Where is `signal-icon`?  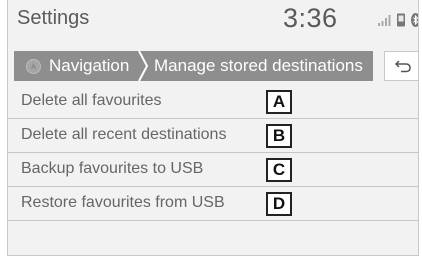 signal-icon is located at coordinates (384, 20).